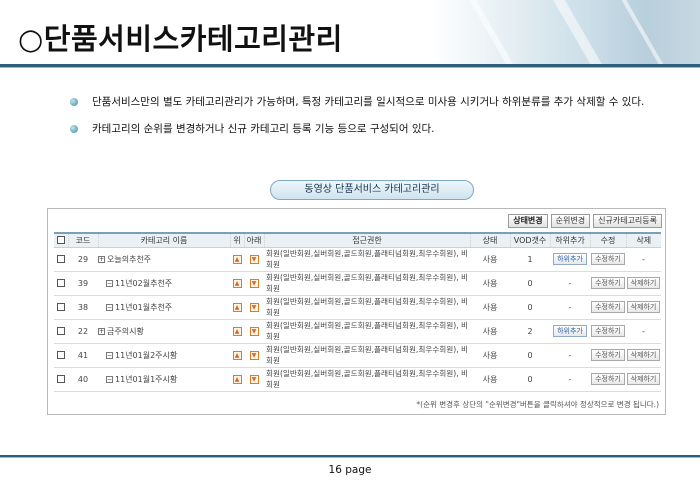  I want to click on header-name: 카테고리 이름, so click(163, 240).